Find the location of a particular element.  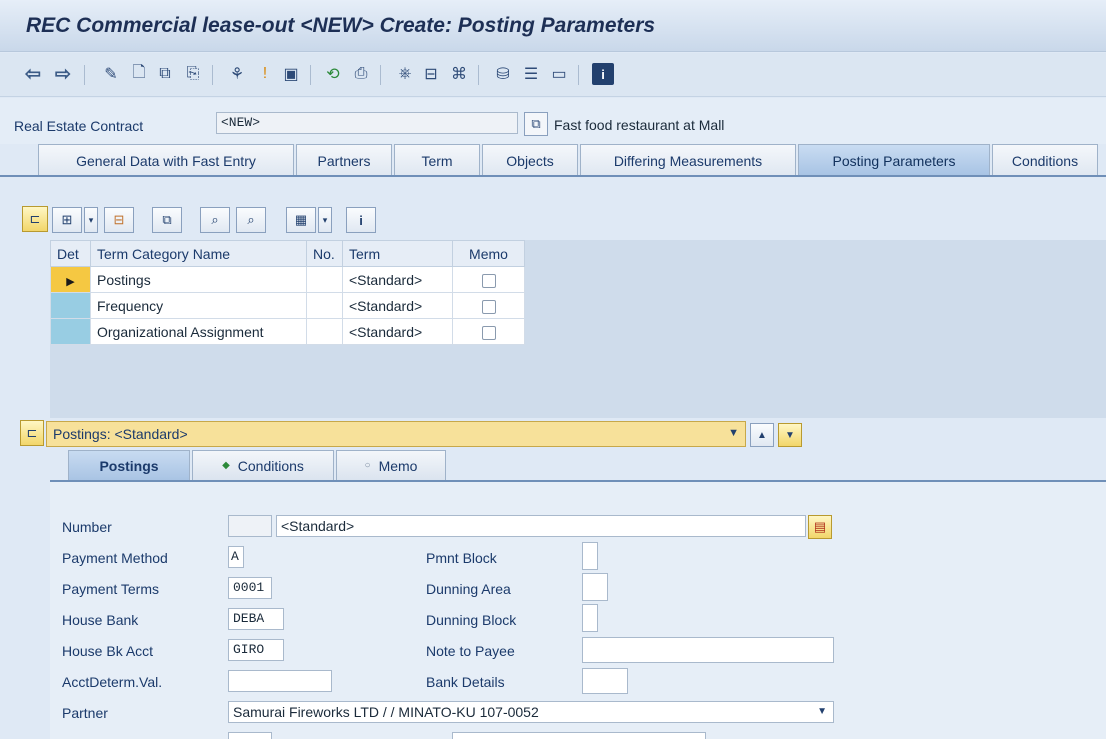

print-icon: ⎙ is located at coordinates (361, 74).